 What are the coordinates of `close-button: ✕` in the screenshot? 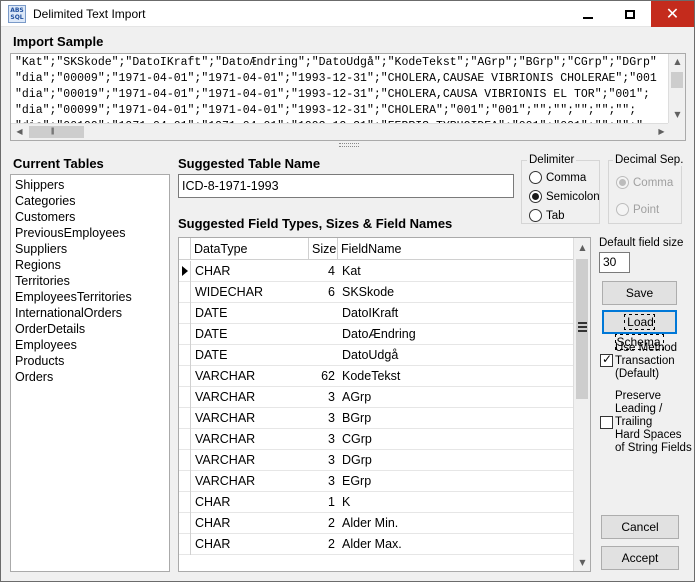 It's located at (672, 14).